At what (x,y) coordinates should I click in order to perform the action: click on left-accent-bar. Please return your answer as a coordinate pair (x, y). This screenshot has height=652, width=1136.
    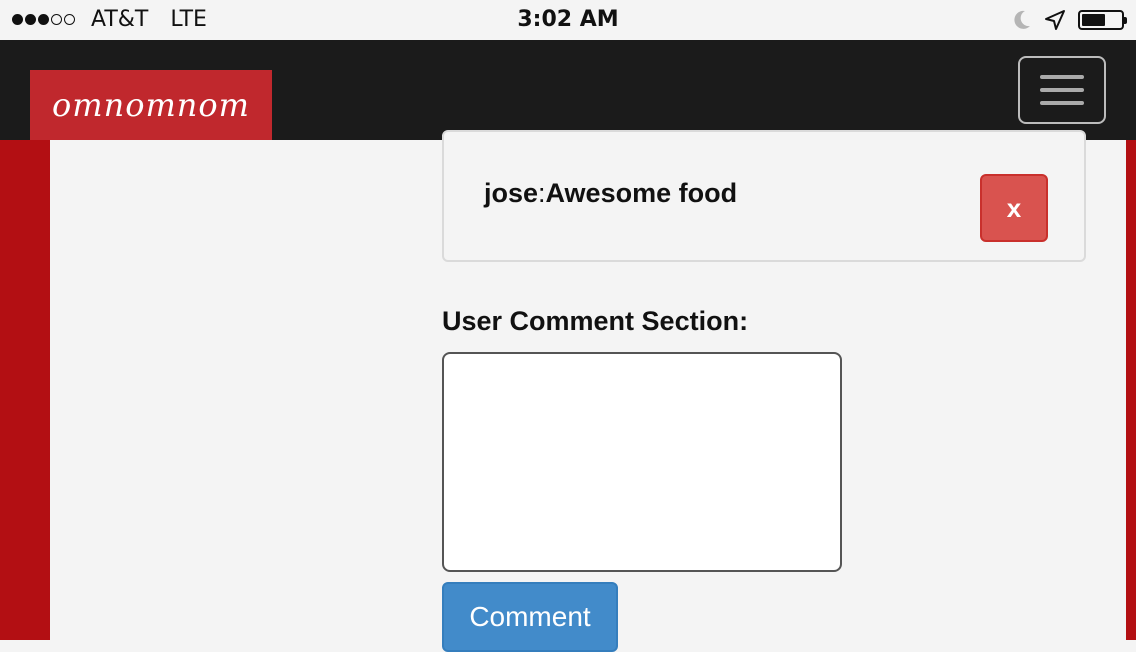
    Looking at the image, I should click on (25, 390).